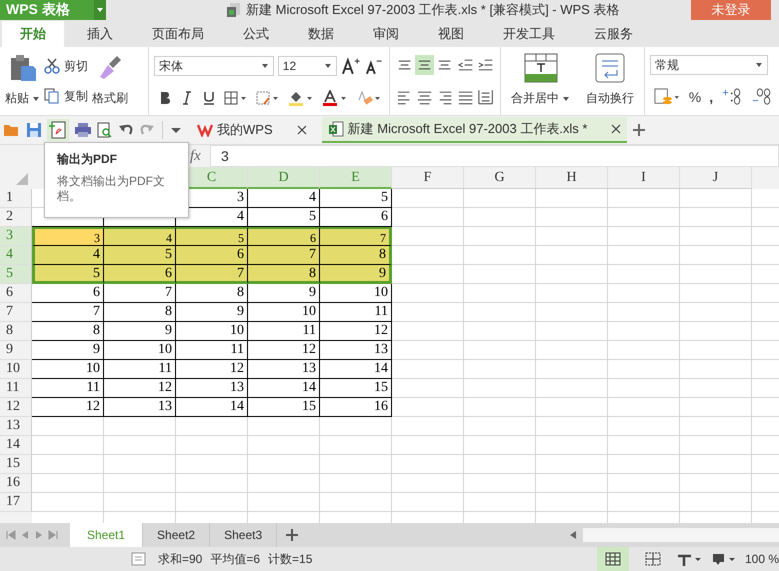 The height and width of the screenshot is (571, 779). I want to click on row-header: 16, so click(16, 483).